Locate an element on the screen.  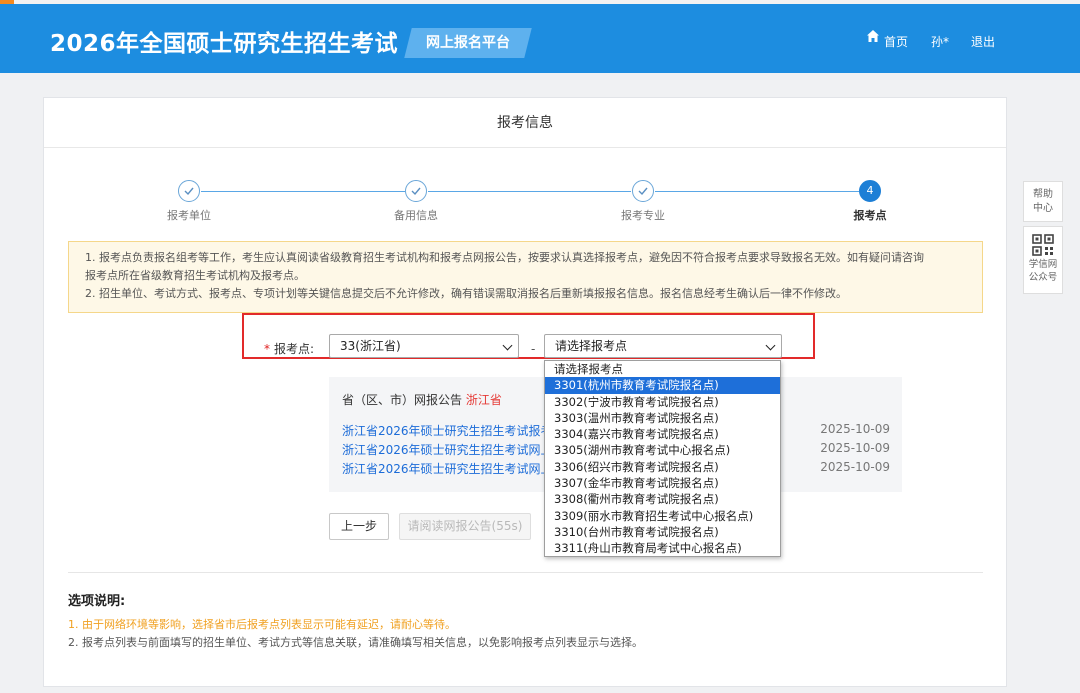
exam-site-label-text: 报考点: is located at coordinates (294, 349).